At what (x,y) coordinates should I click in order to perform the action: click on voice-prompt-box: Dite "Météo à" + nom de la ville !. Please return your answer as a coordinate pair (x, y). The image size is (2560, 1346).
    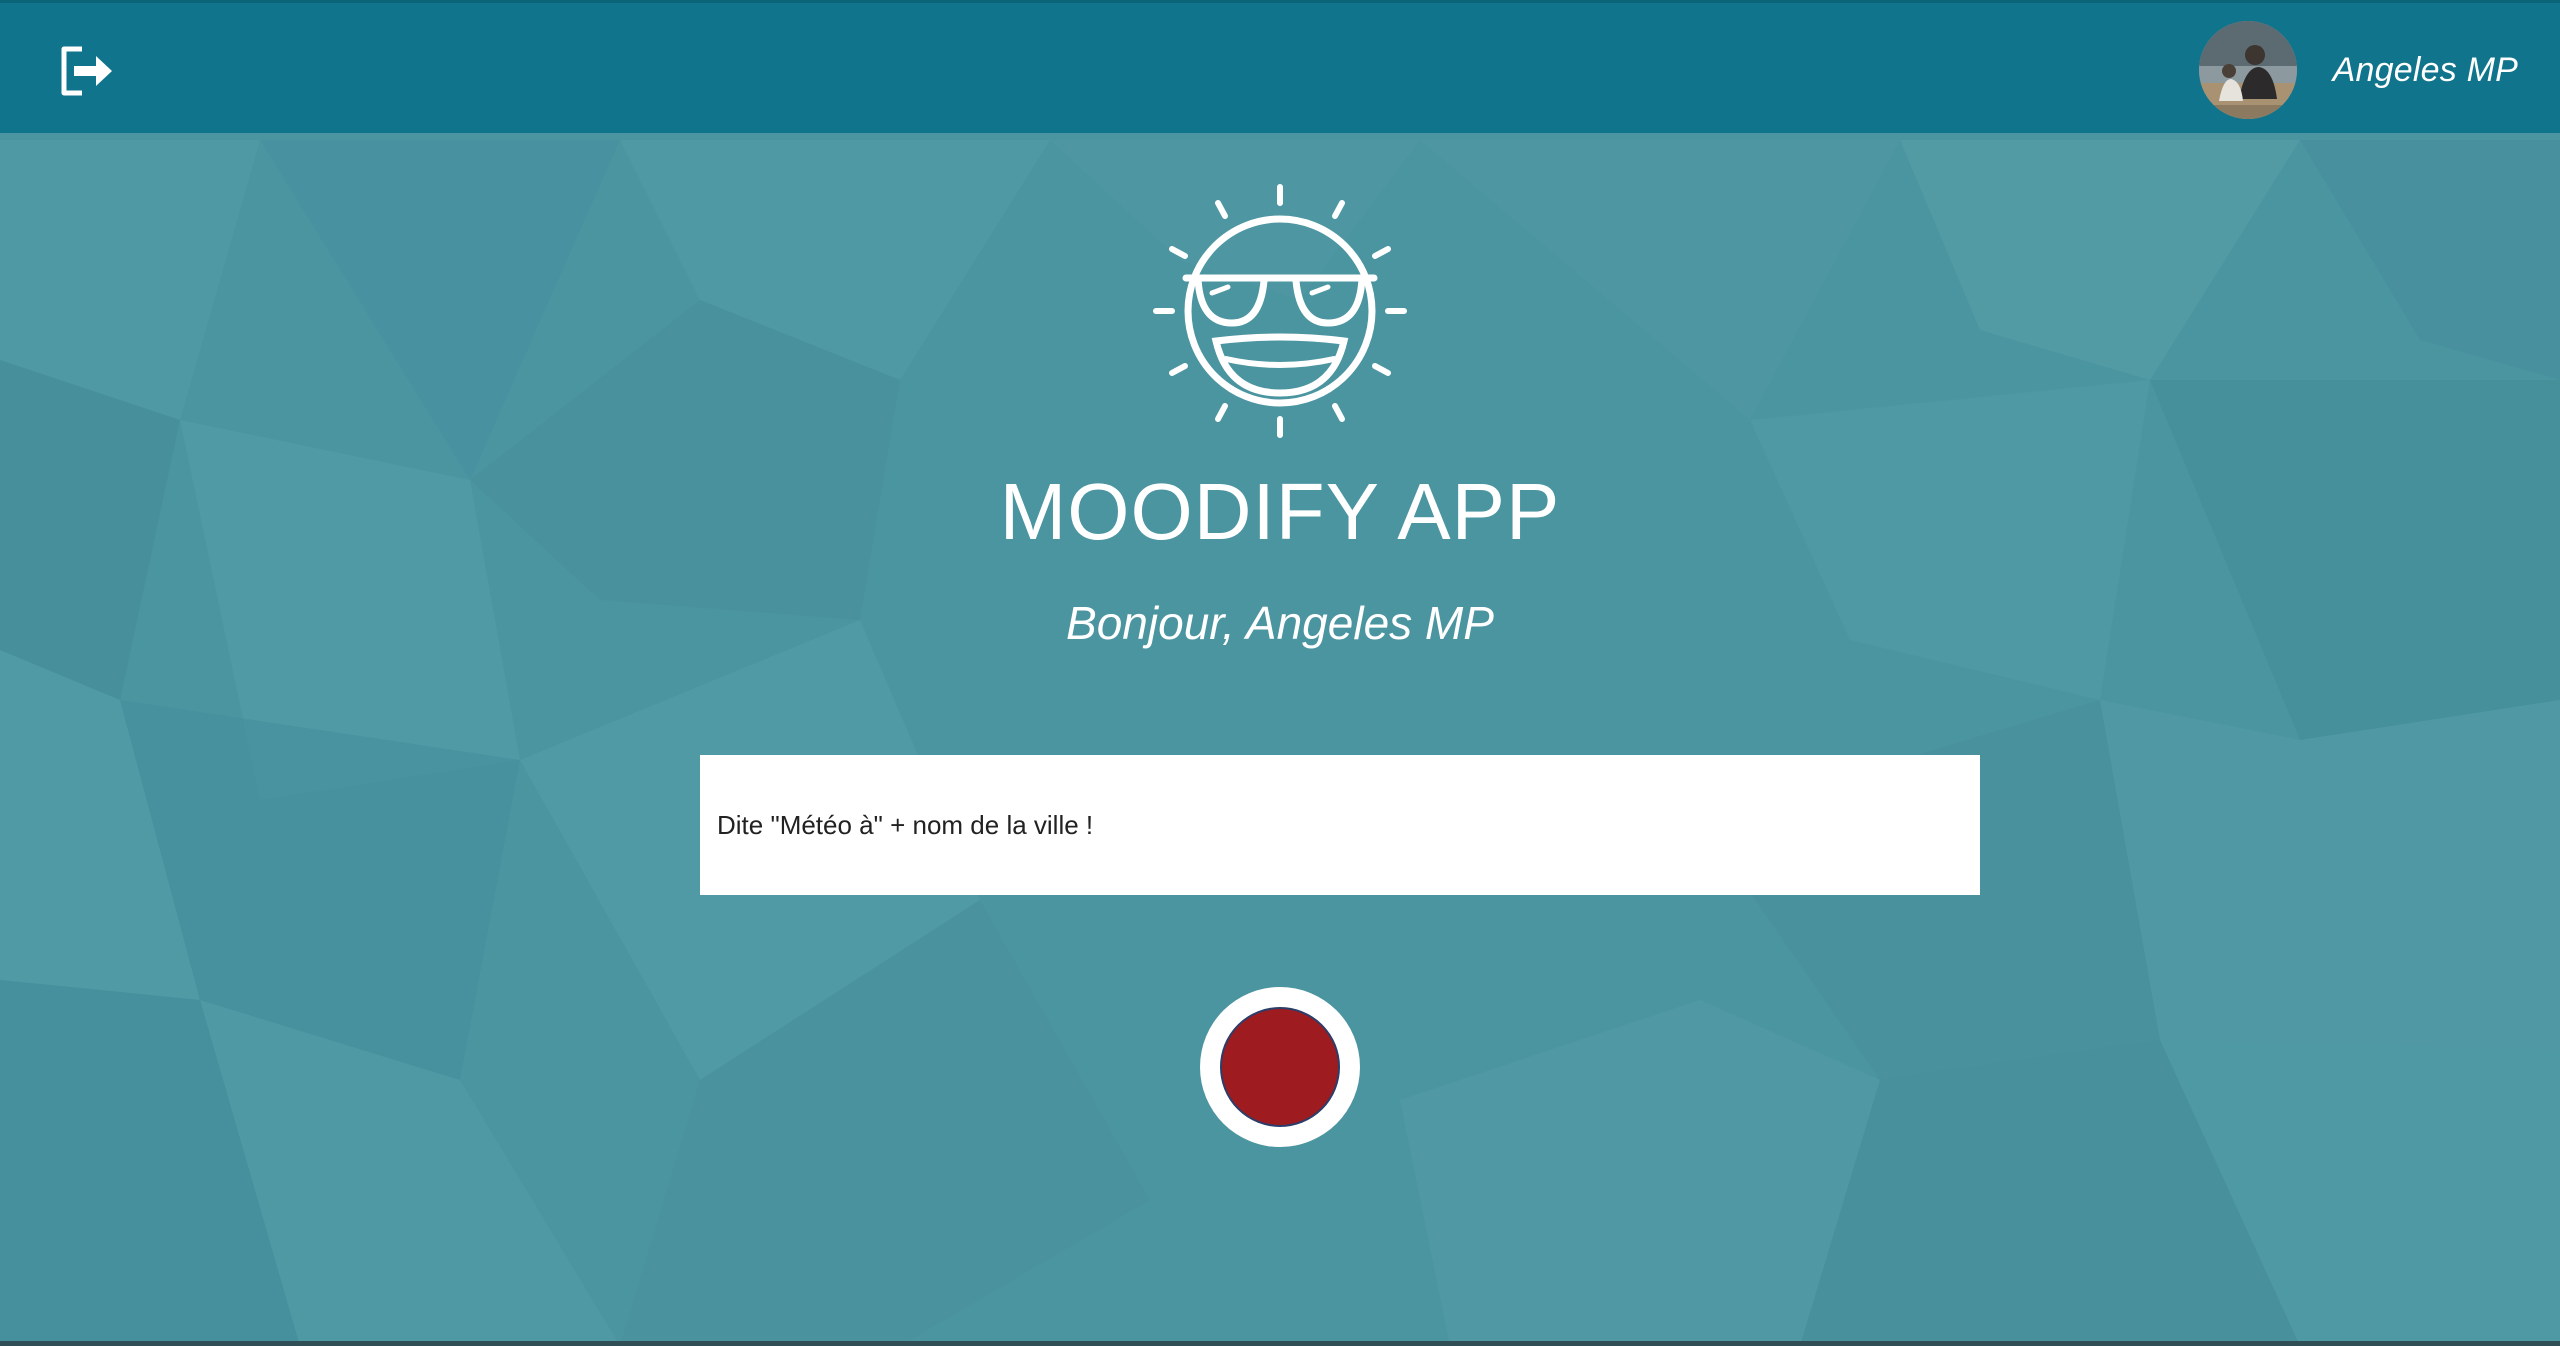
    Looking at the image, I should click on (1340, 825).